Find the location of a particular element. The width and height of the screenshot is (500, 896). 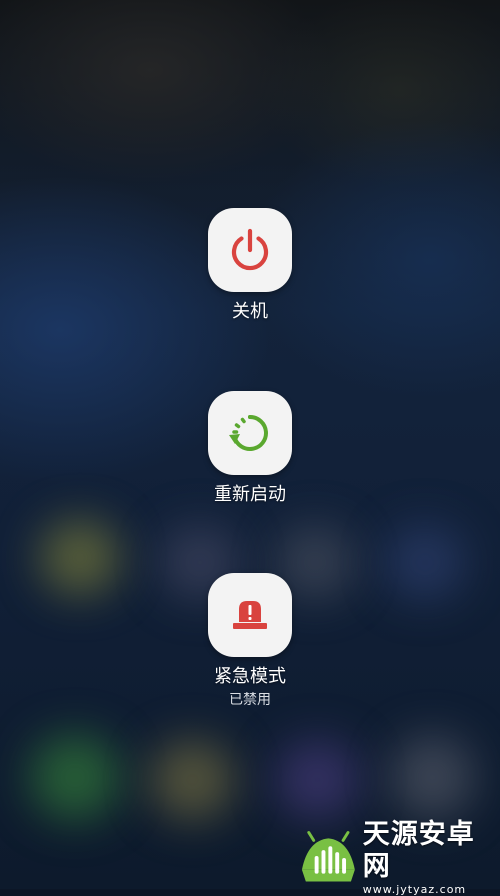

watermark-title: 天源安卓网 is located at coordinates (418, 850).